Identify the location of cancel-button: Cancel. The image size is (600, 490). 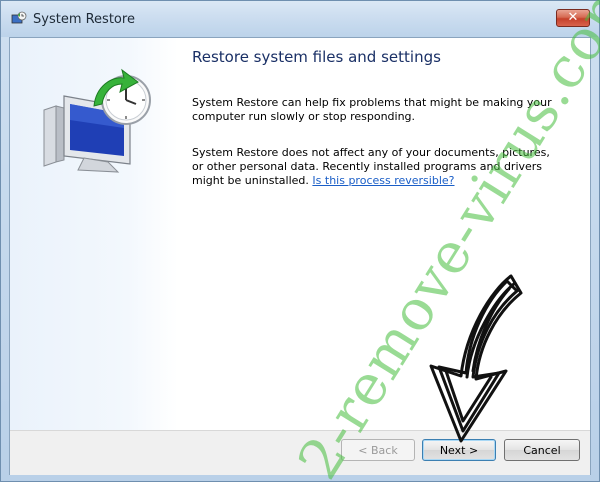
(542, 450).